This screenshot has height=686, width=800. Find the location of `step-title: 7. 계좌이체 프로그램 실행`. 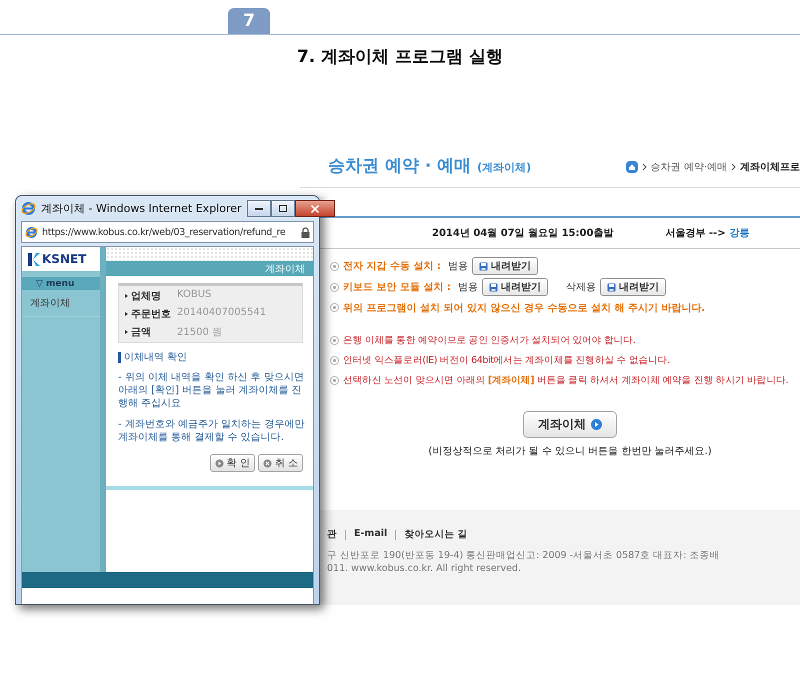

step-title: 7. 계좌이체 프로그램 실행 is located at coordinates (400, 57).